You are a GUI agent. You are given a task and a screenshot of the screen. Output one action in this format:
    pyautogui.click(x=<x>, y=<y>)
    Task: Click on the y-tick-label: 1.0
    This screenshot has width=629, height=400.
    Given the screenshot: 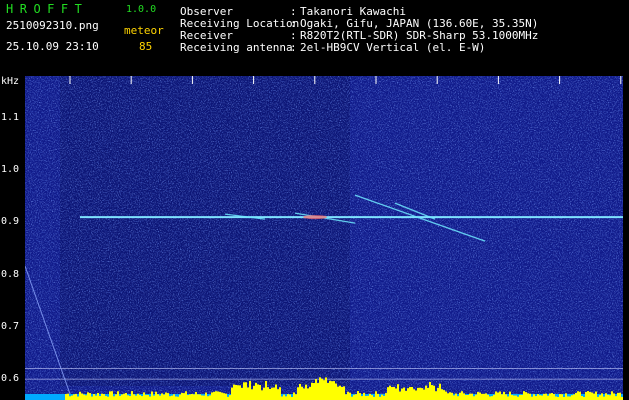 What is the action you would take?
    pyautogui.click(x=10, y=170)
    